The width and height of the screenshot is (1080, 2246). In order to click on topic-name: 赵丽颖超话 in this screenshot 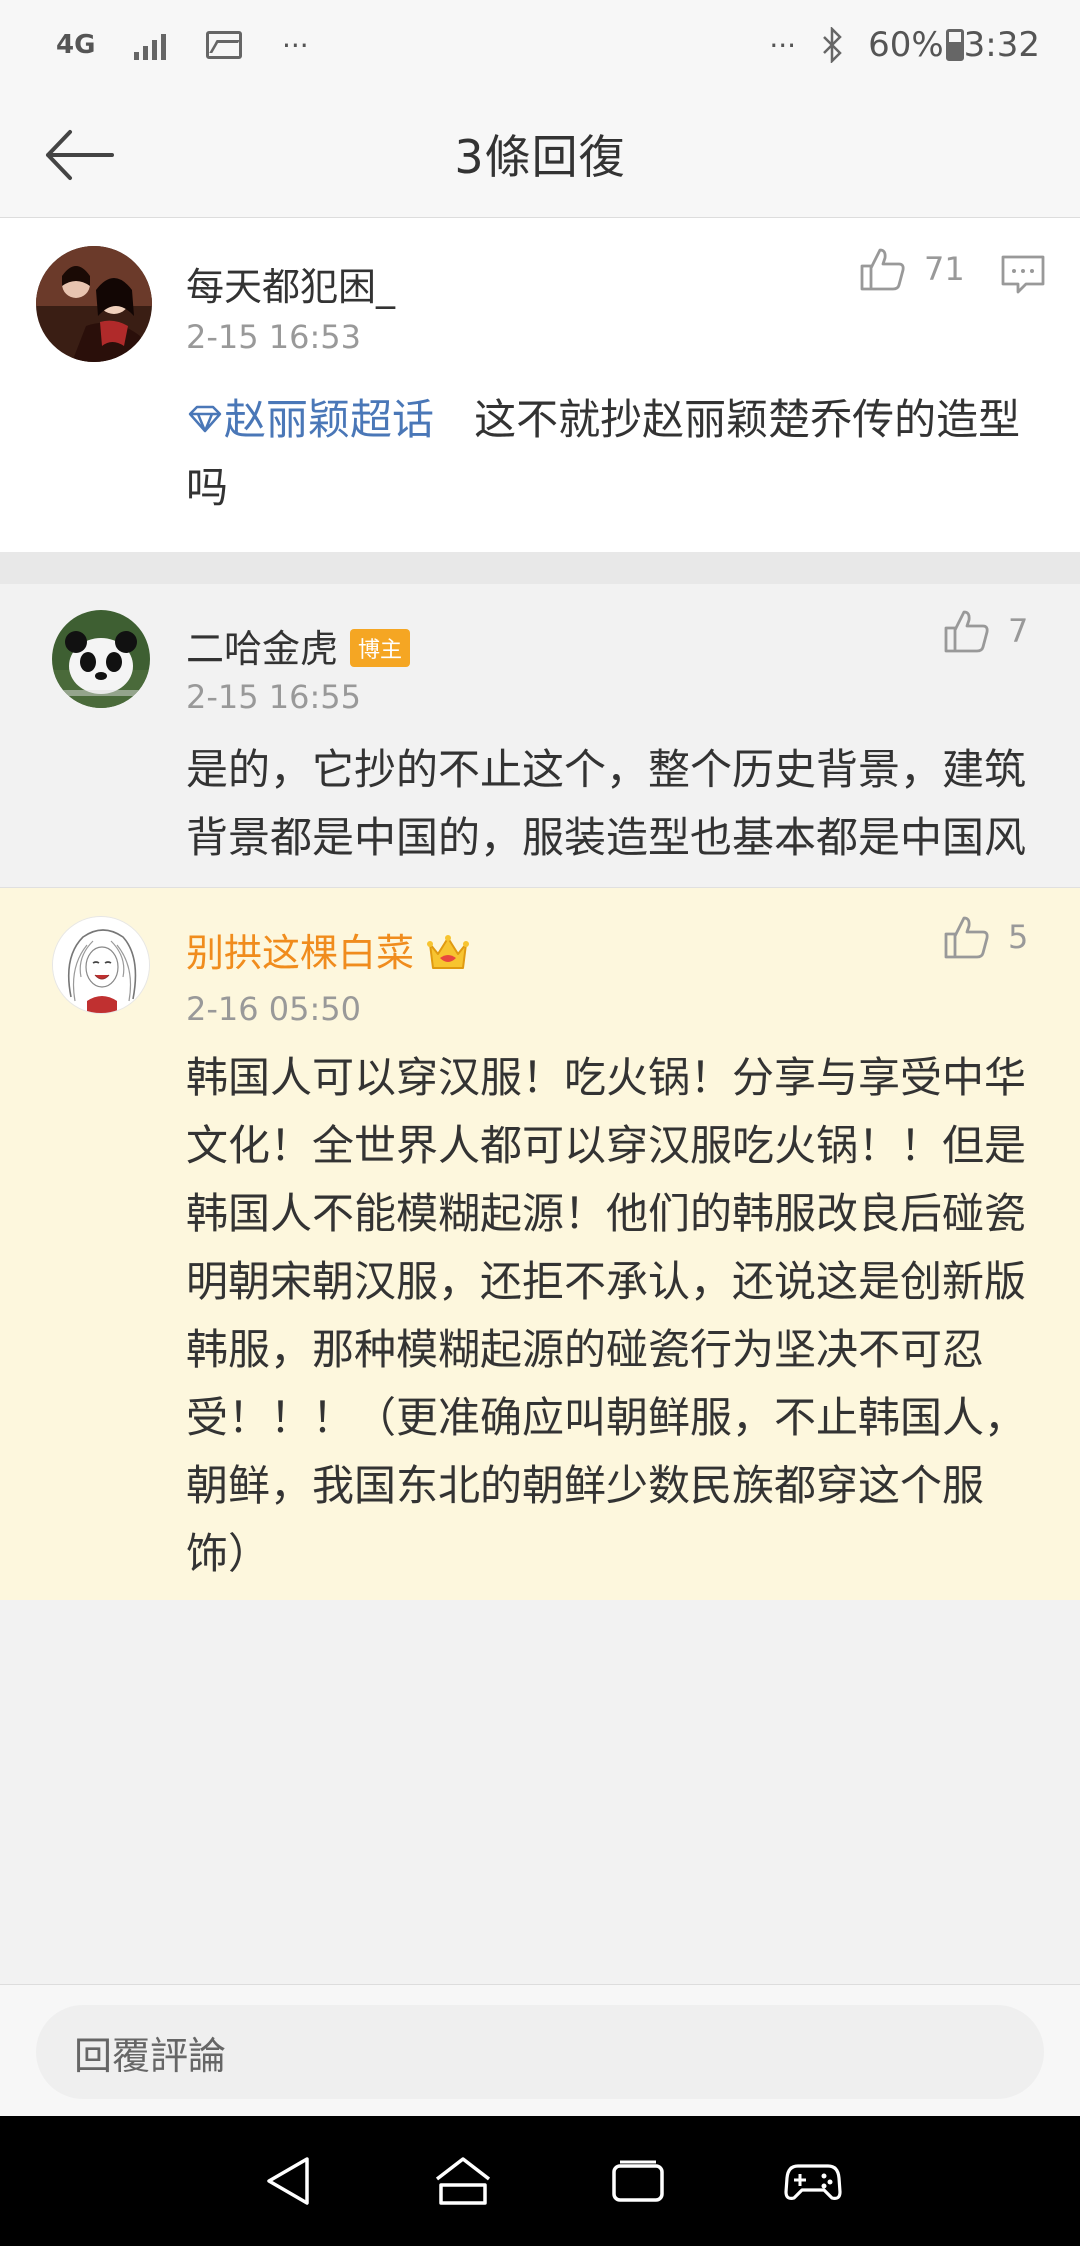, I will do `click(329, 419)`.